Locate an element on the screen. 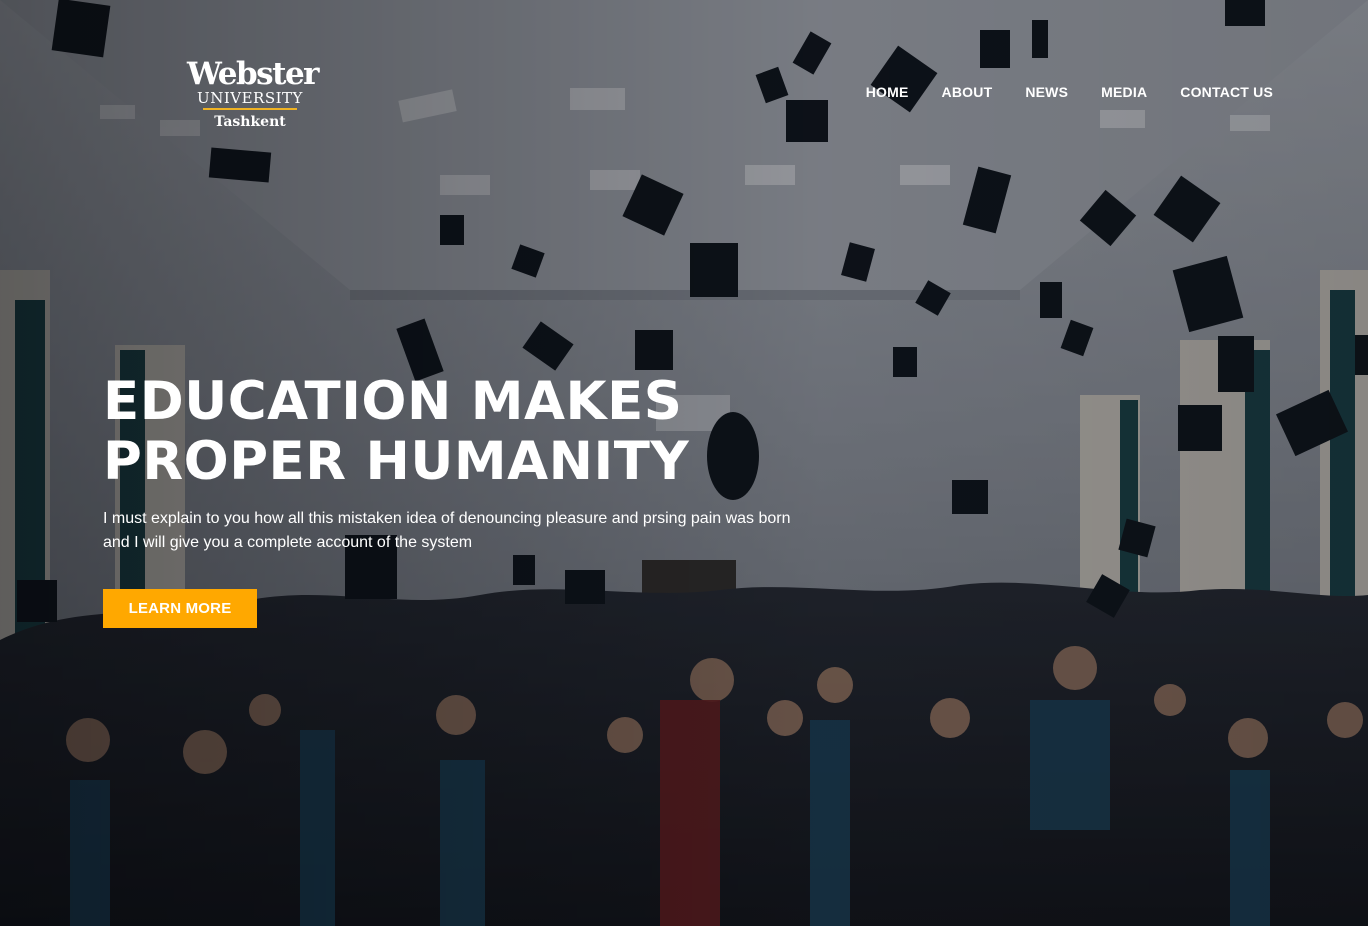  nav-item-contact-us: CONTACT US is located at coordinates (1226, 92).